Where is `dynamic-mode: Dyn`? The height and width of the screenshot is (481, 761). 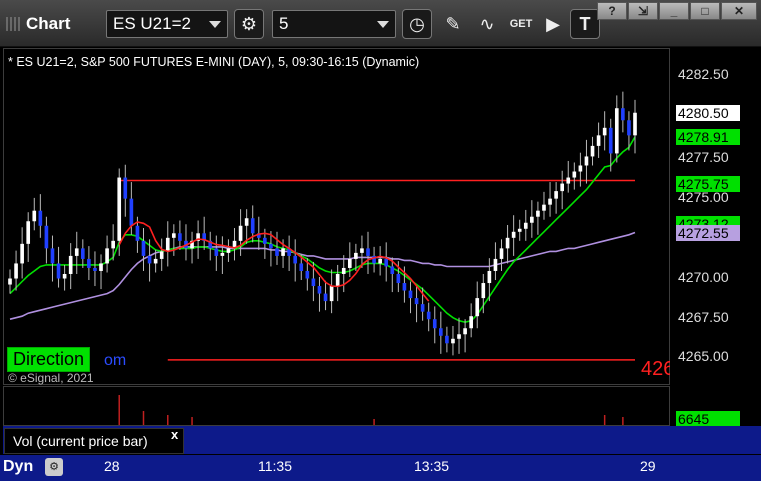
dynamic-mode: Dyn is located at coordinates (18, 467).